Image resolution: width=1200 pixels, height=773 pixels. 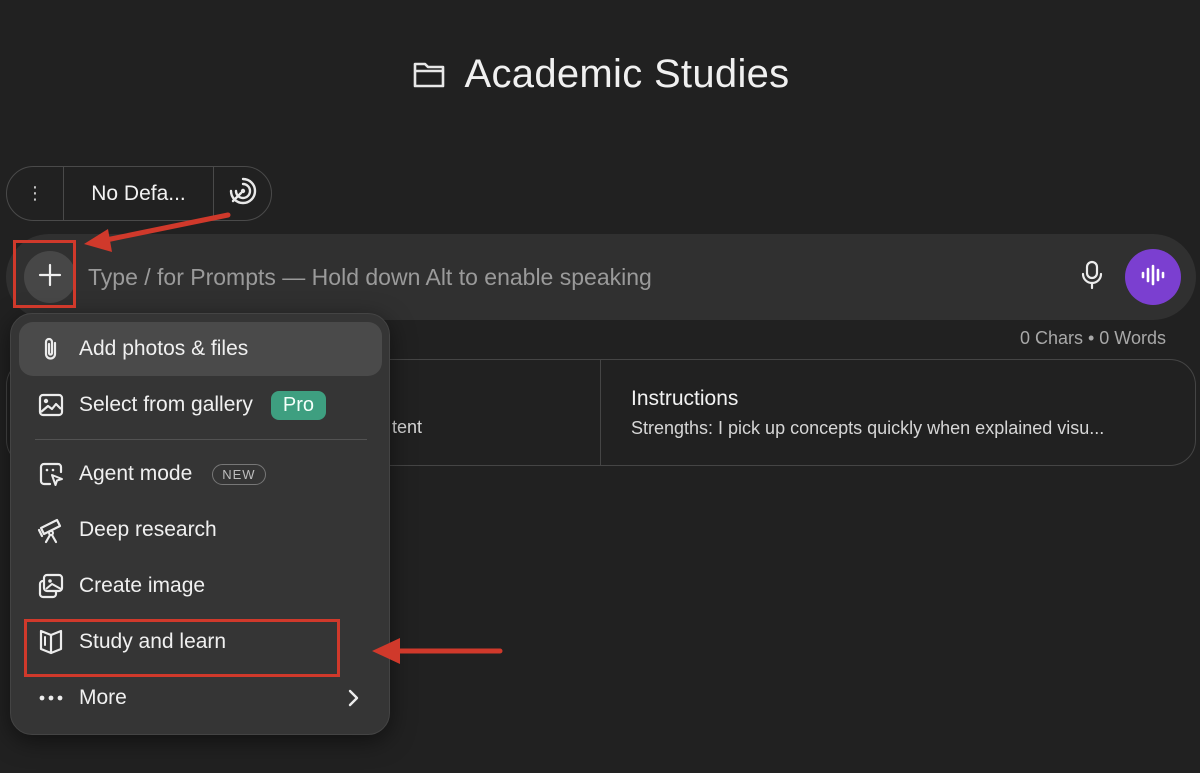 I want to click on page-title: Academic Studies, so click(x=600, y=74).